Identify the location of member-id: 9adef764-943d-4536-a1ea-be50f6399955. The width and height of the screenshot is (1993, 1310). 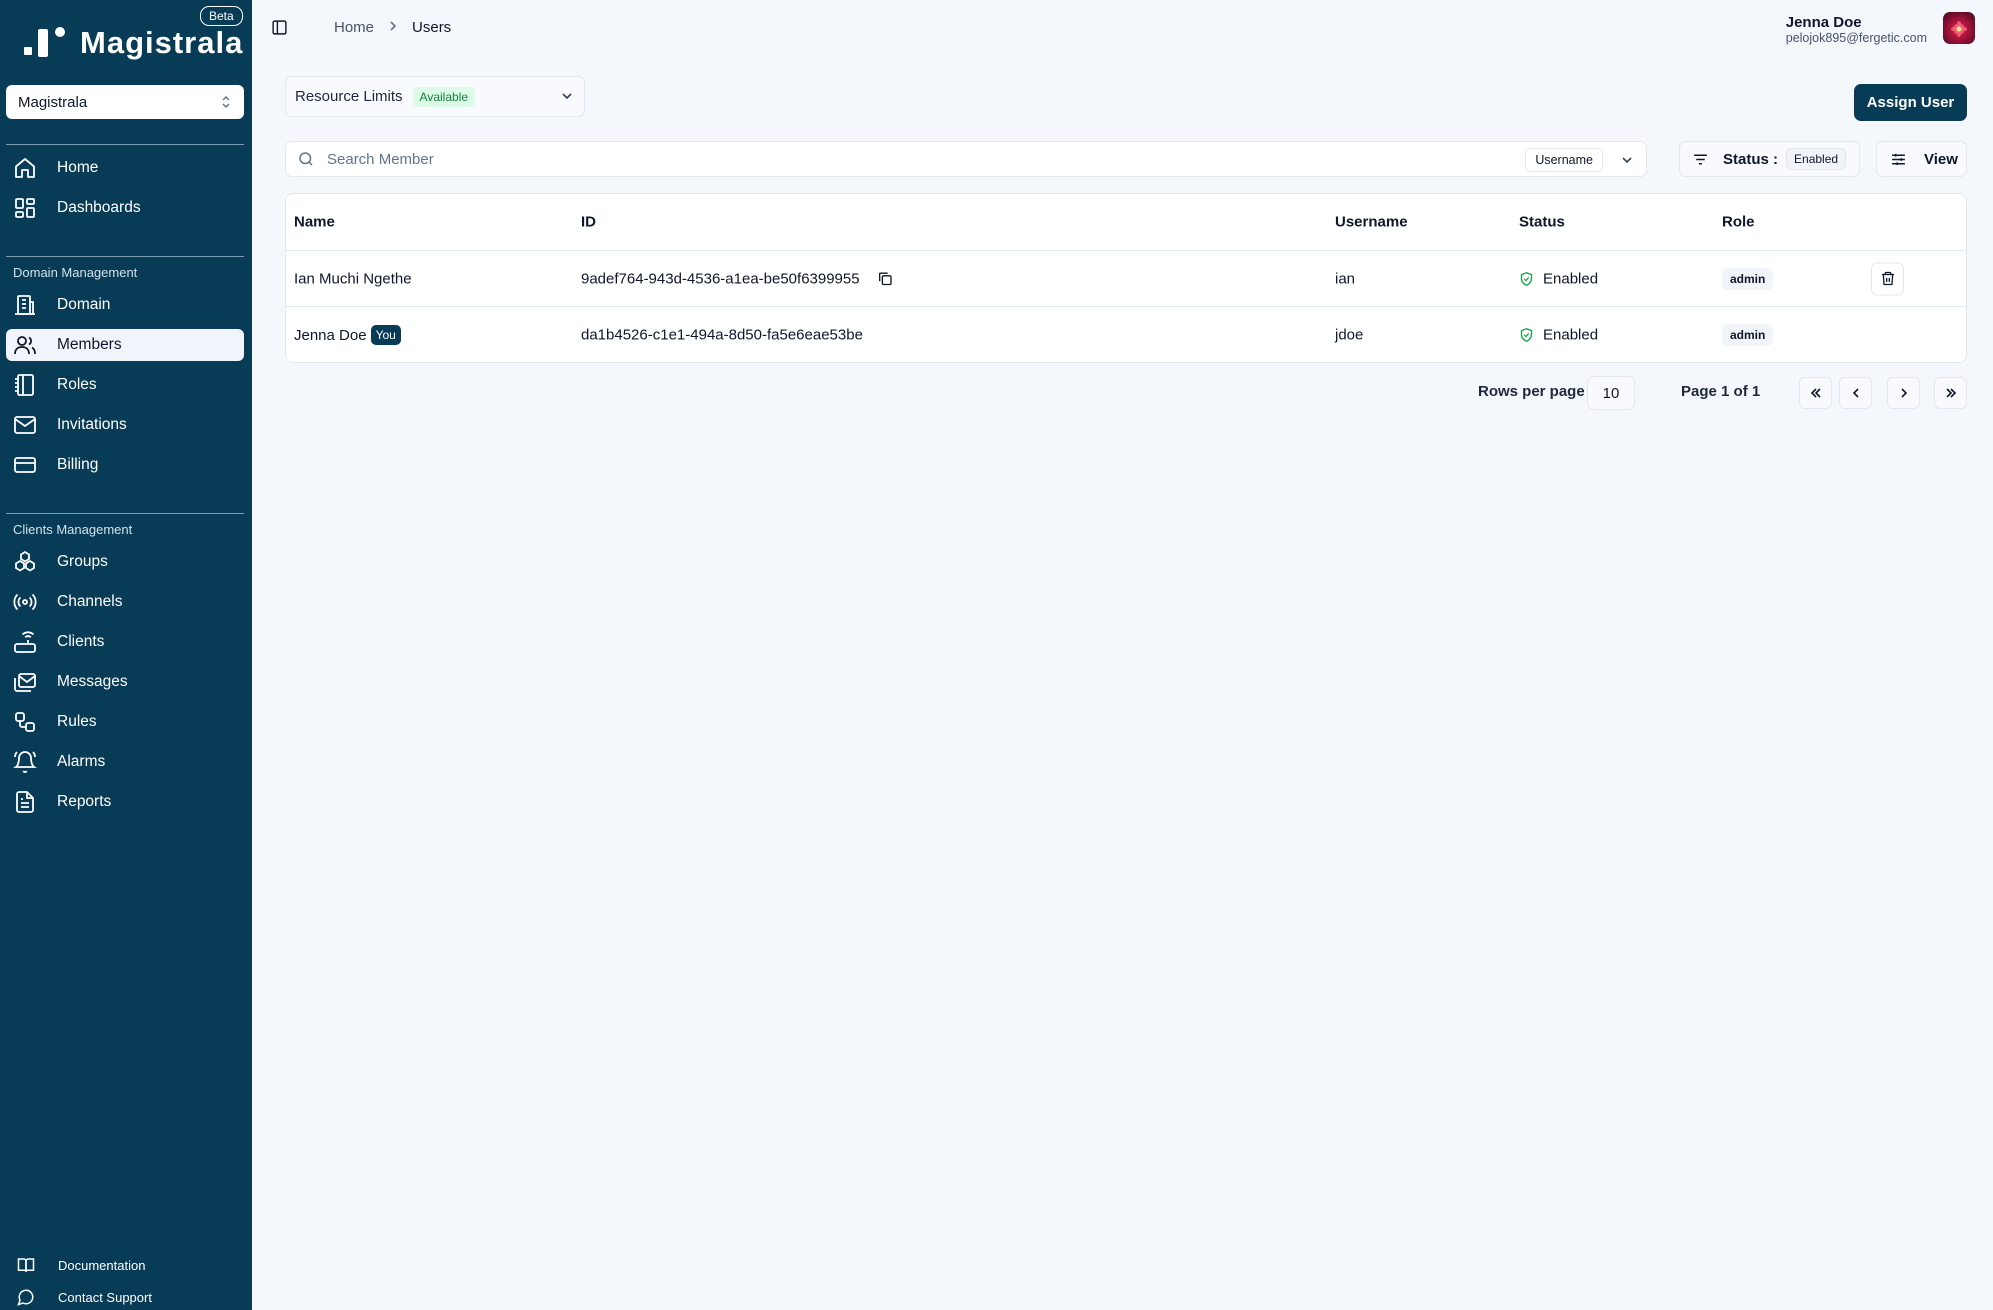
(720, 278).